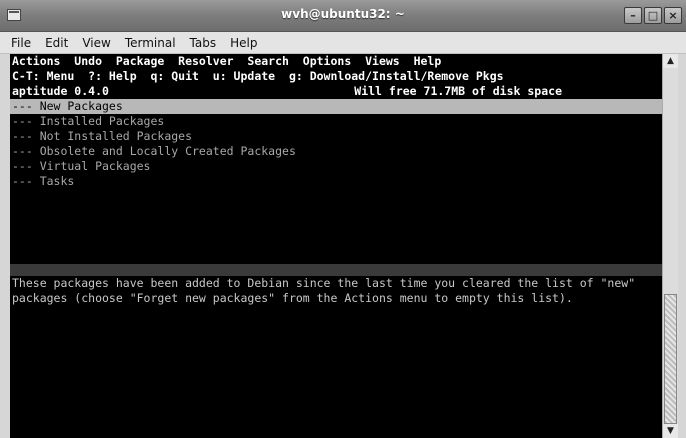 This screenshot has height=438, width=686. I want to click on group-not-installed-packages: --- Not Installed Packages, so click(336, 136).